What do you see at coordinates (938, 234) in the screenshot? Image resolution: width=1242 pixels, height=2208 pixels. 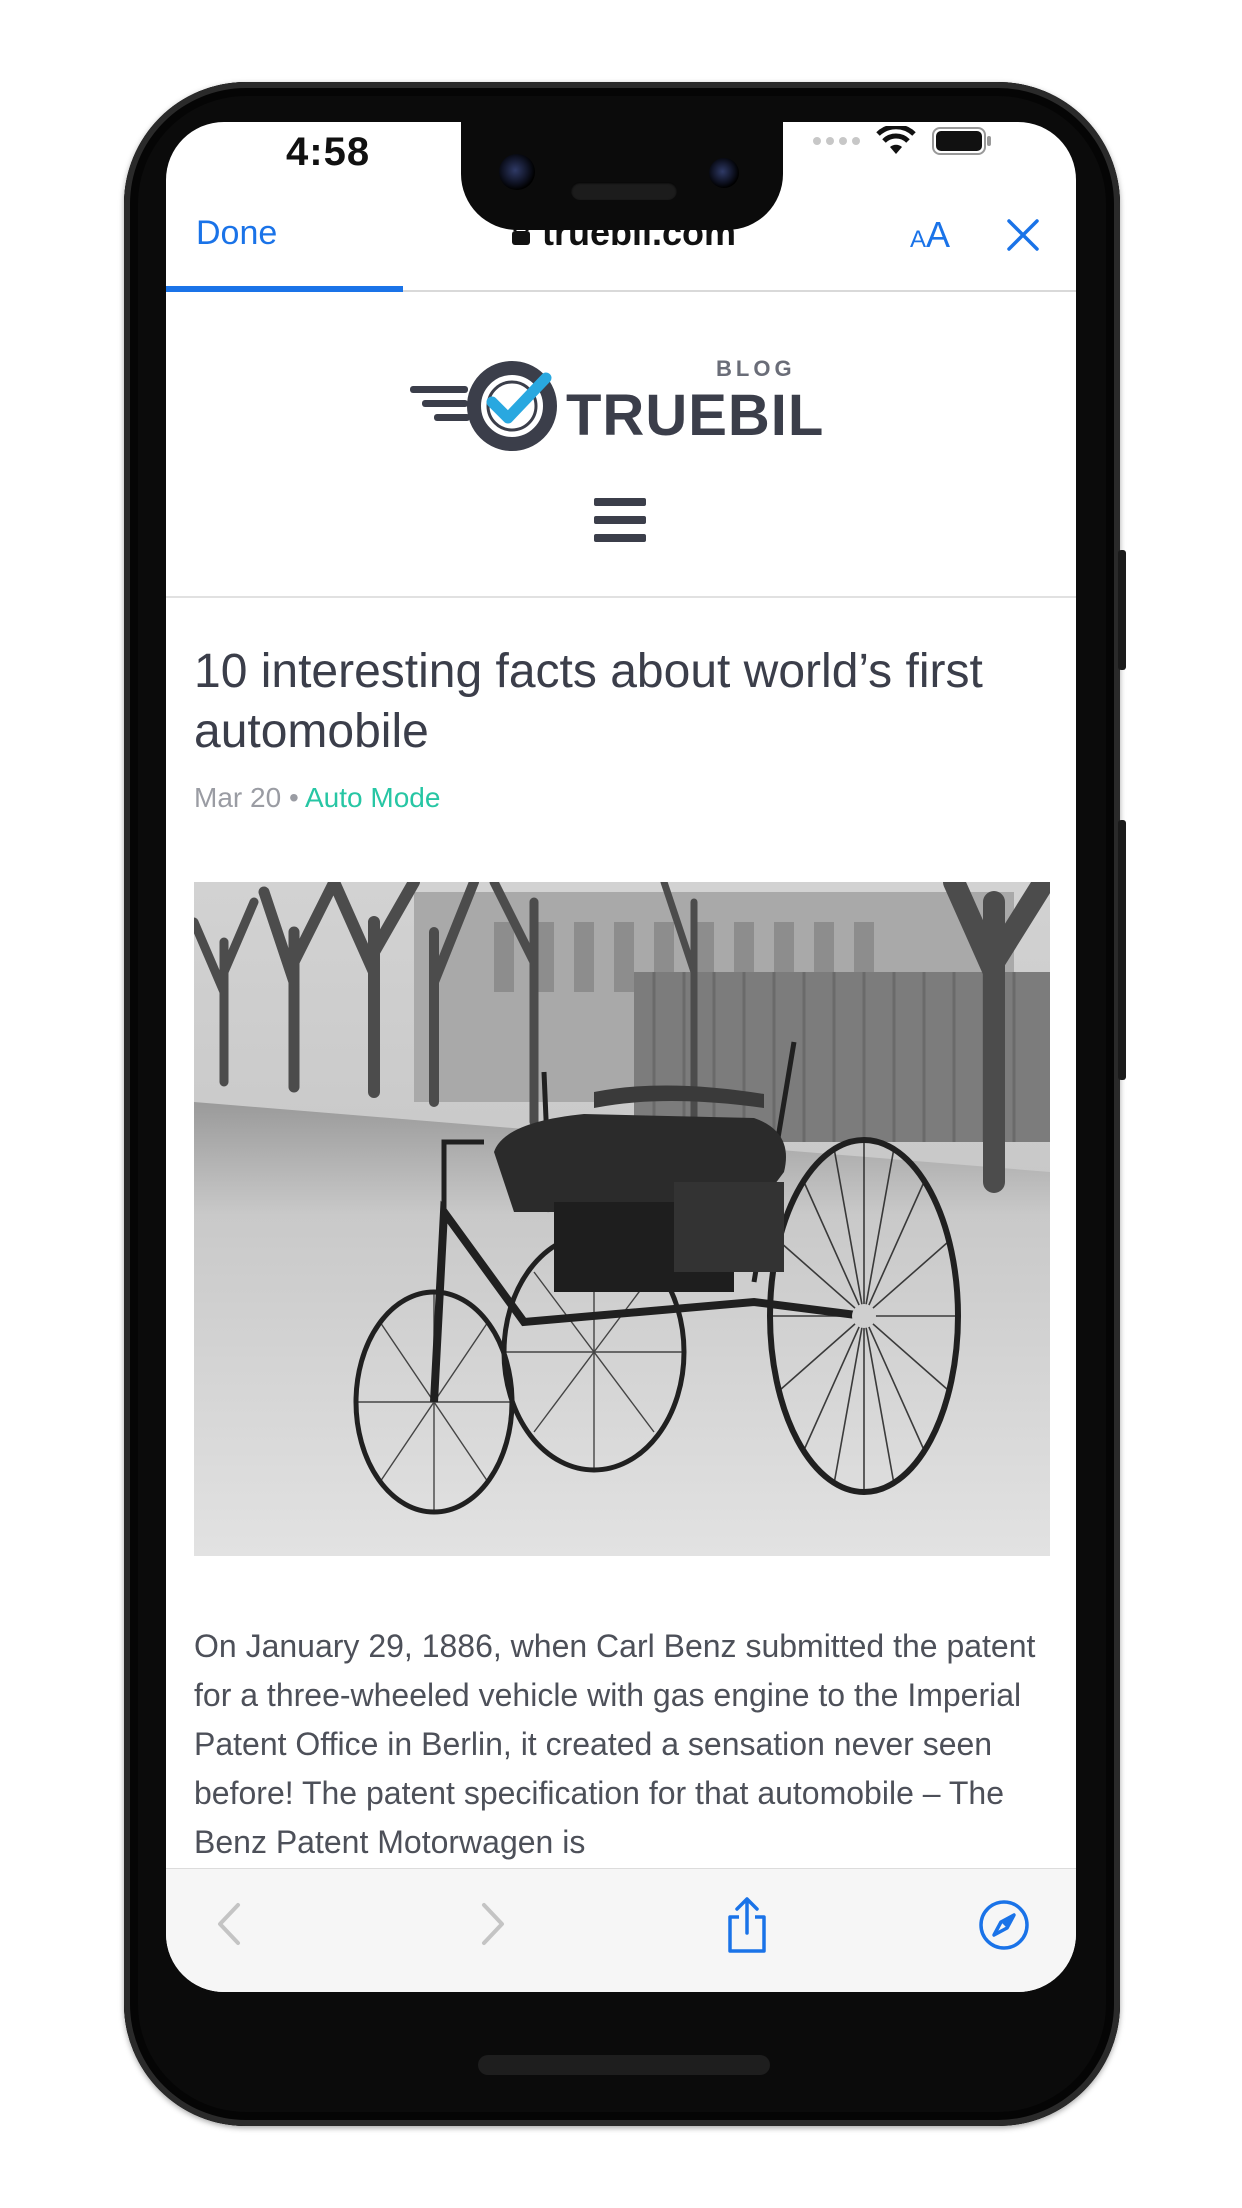 I see `text-size-big-label: A` at bounding box center [938, 234].